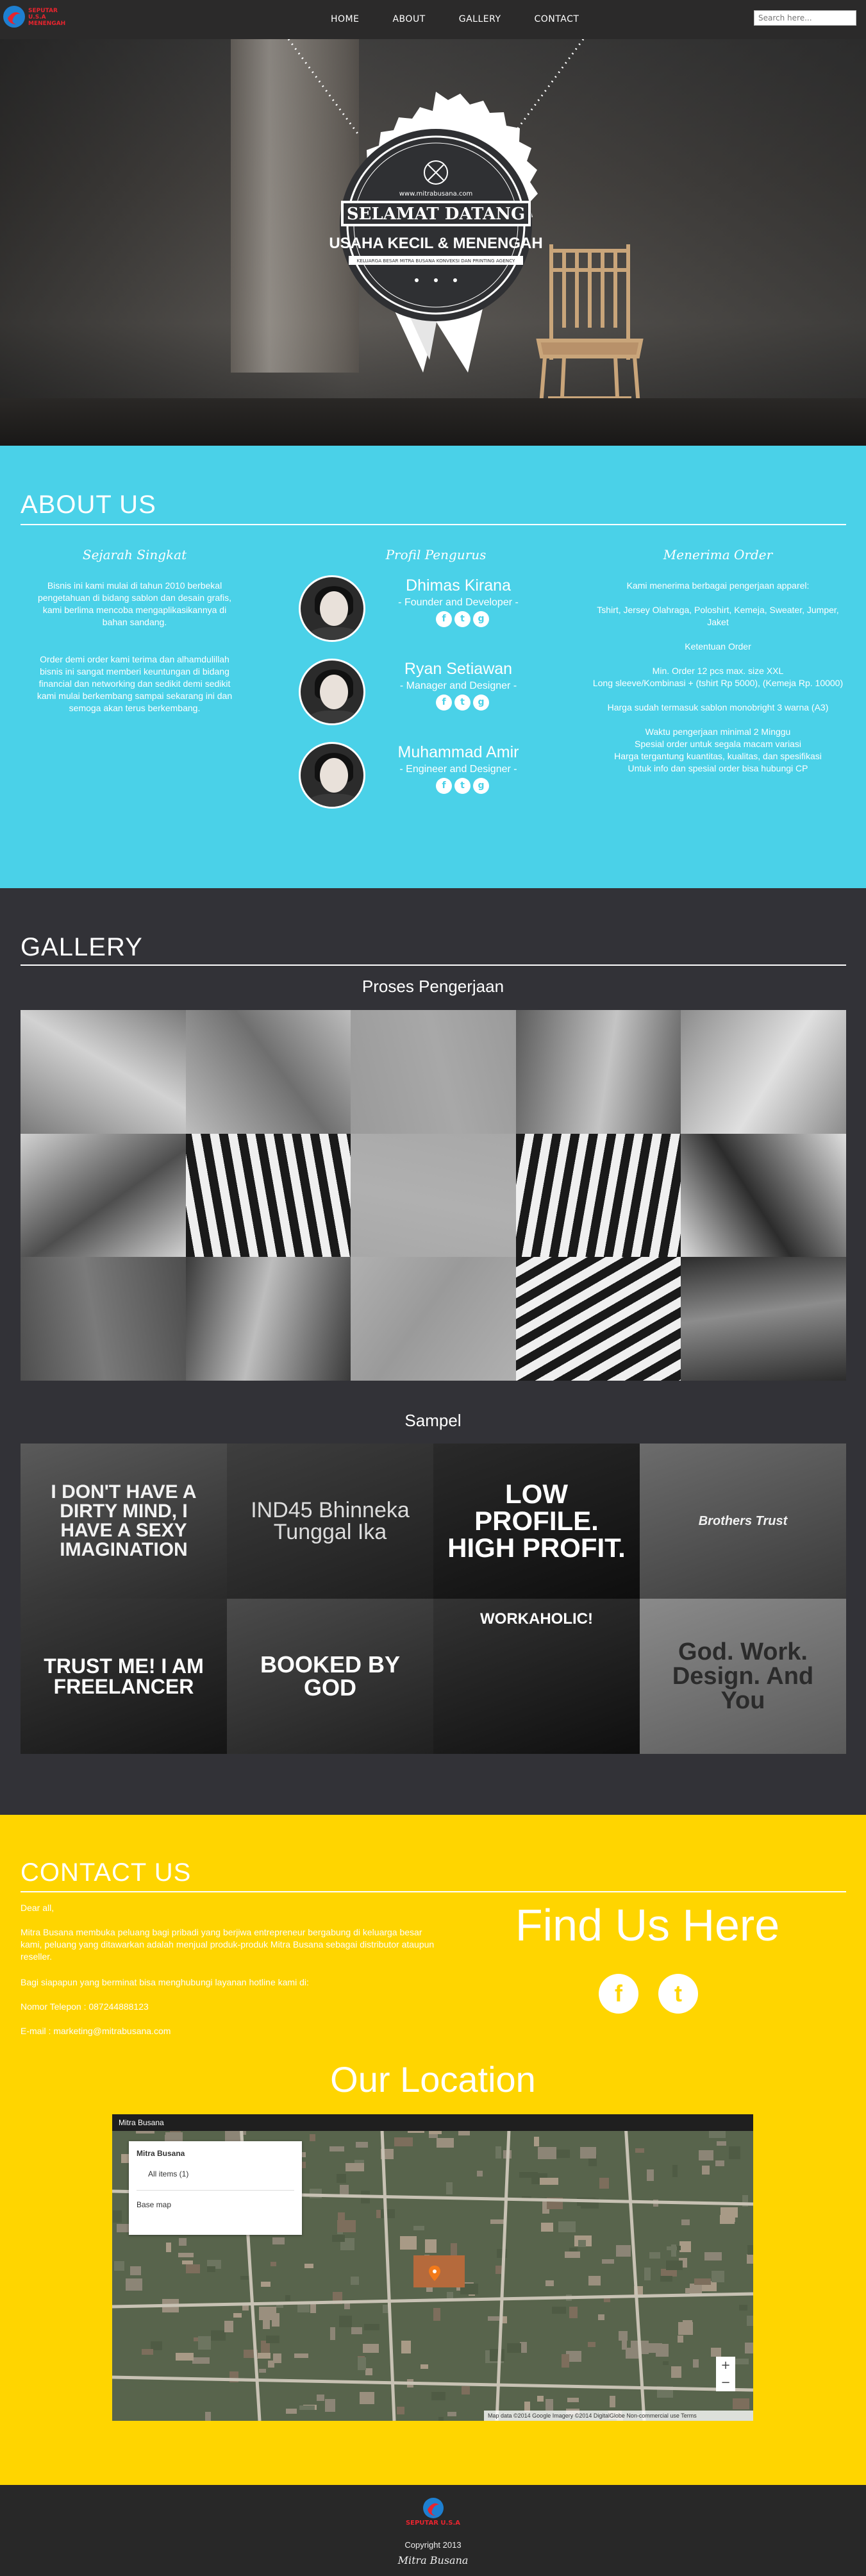  I want to click on sample-photo: God. Work. Design. And You, so click(743, 1676).